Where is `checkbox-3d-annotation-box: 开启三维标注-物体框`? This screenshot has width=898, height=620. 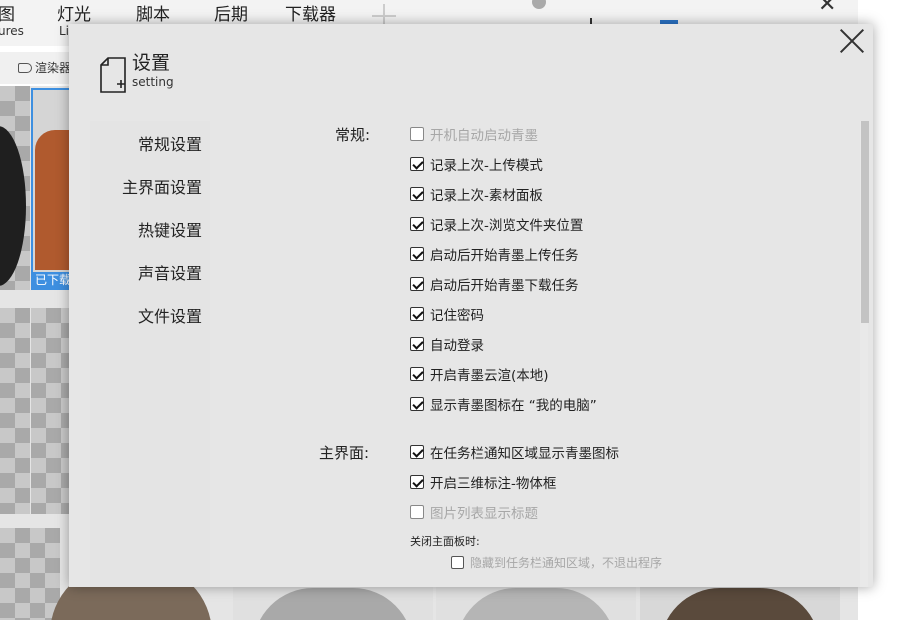
checkbox-3d-annotation-box: 开启三维标注-物体框 is located at coordinates (483, 482).